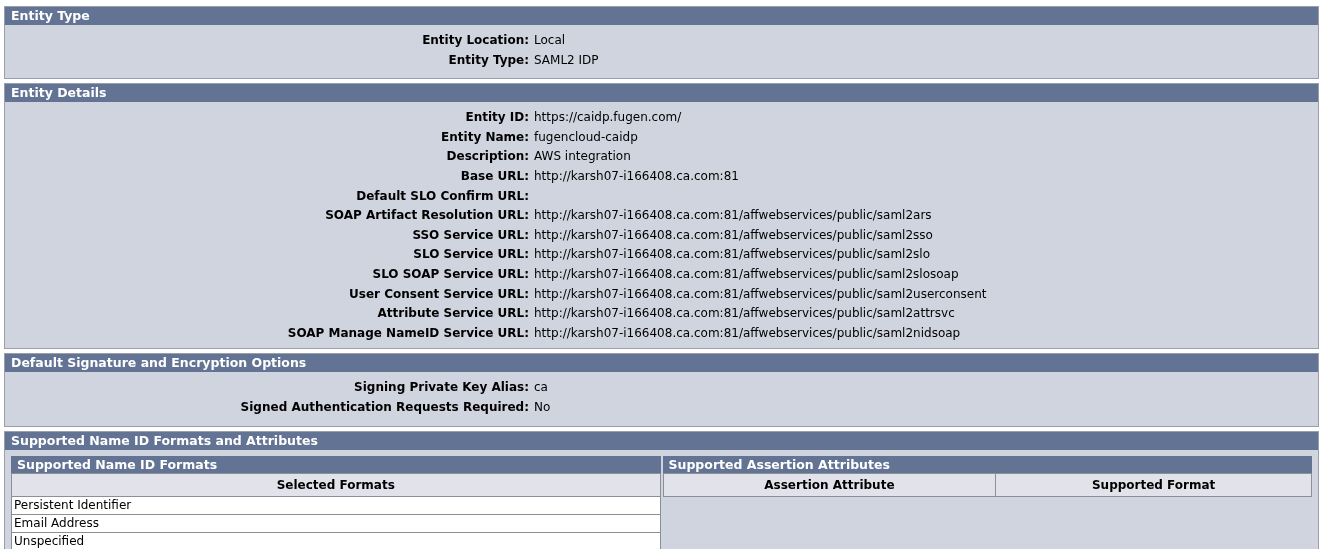 The height and width of the screenshot is (549, 1323). I want to click on field-label: User Consent Service URL:, so click(439, 294).